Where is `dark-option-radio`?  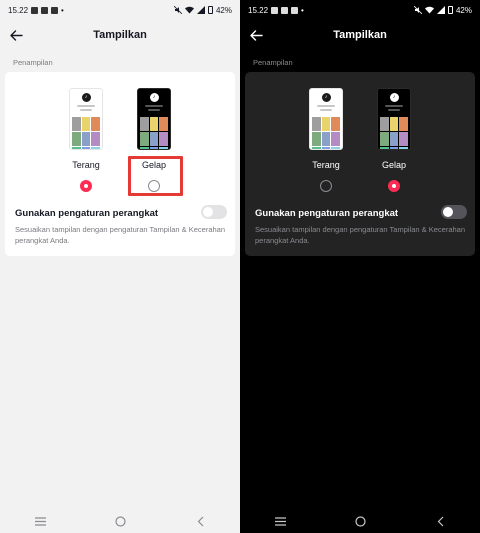
dark-option-radio is located at coordinates (394, 186).